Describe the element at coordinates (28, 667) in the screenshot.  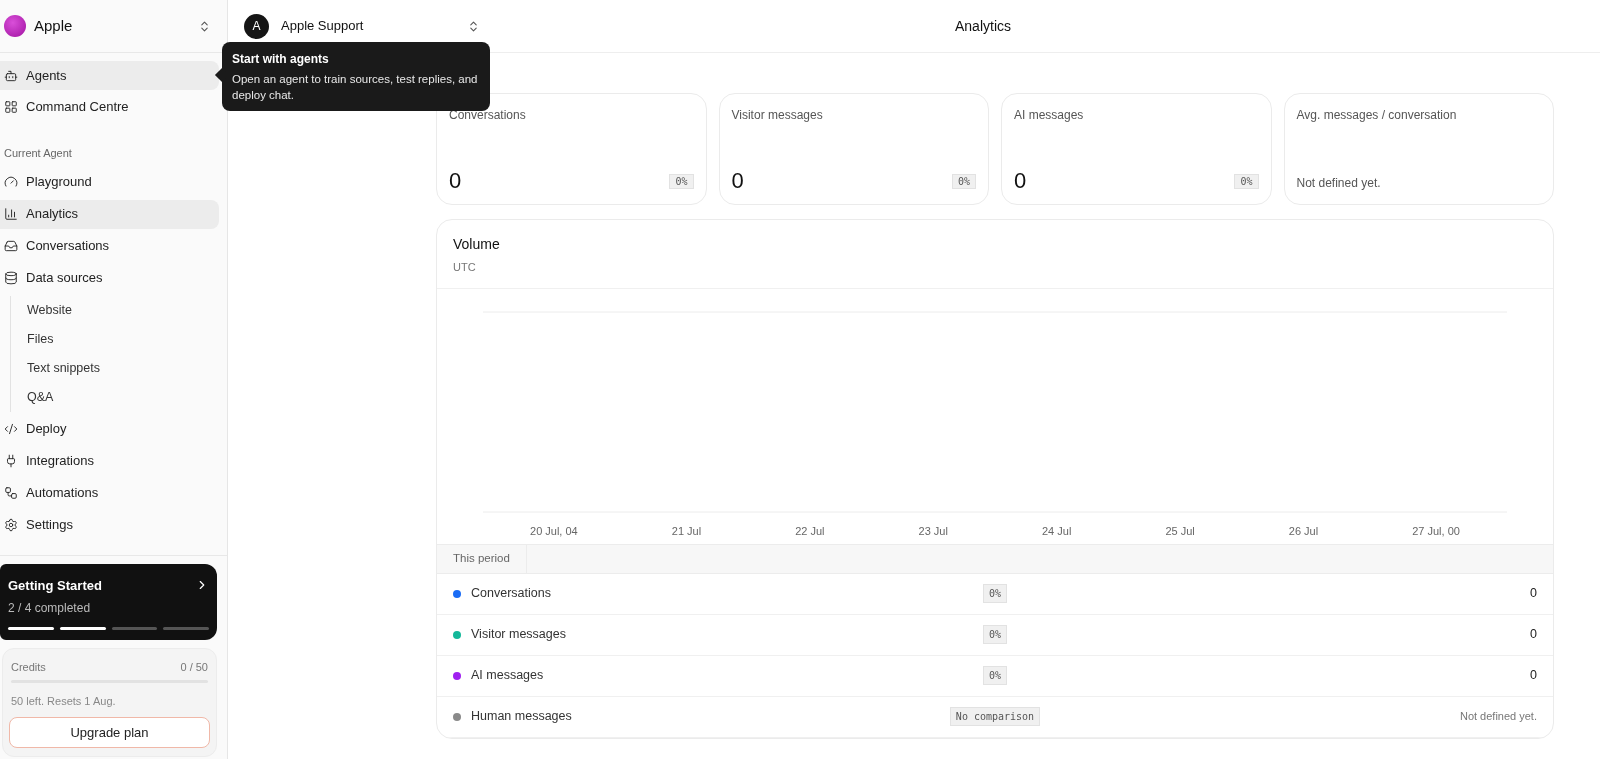
I see `credits-label: Credits` at that location.